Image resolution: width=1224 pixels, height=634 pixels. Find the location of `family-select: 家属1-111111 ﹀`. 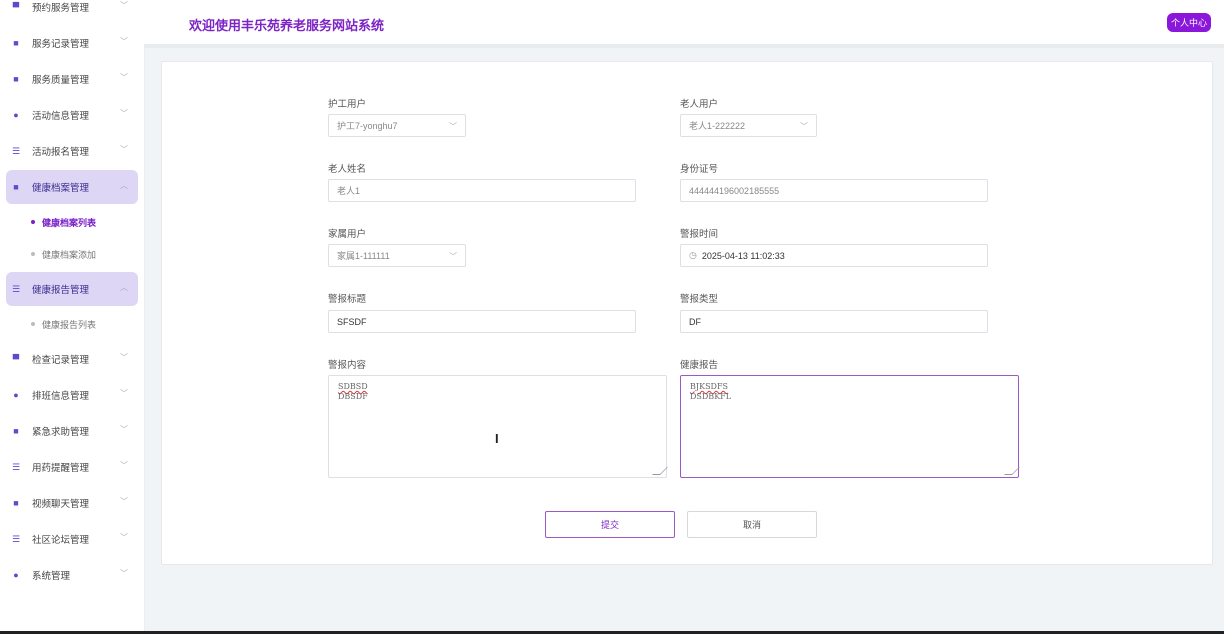

family-select: 家属1-111111 ﹀ is located at coordinates (397, 255).